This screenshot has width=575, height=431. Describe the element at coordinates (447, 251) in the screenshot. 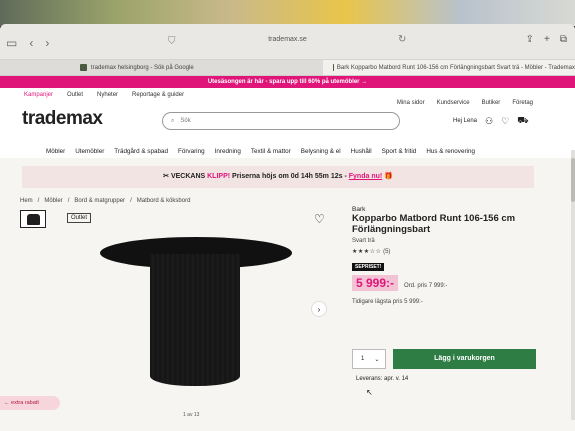

I see `product-rating: ★★★☆☆ (5)` at that location.